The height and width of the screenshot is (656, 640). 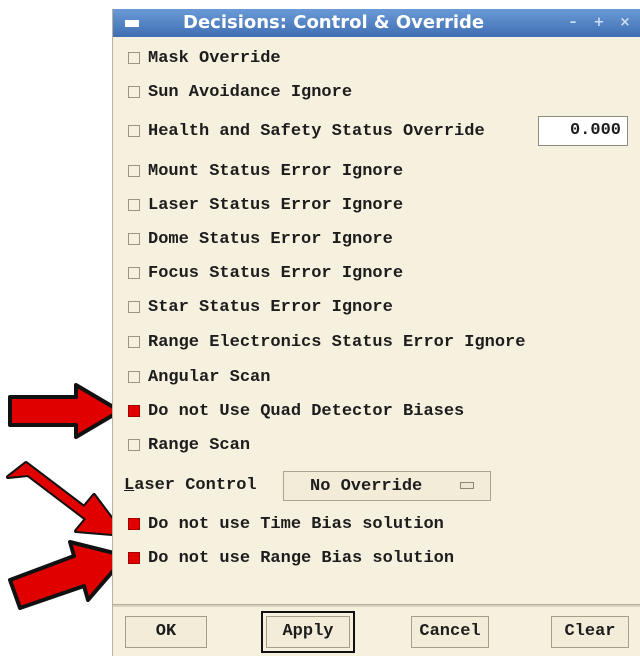 What do you see at coordinates (270, 239) in the screenshot?
I see `option-label: Dome Status Error Ignore` at bounding box center [270, 239].